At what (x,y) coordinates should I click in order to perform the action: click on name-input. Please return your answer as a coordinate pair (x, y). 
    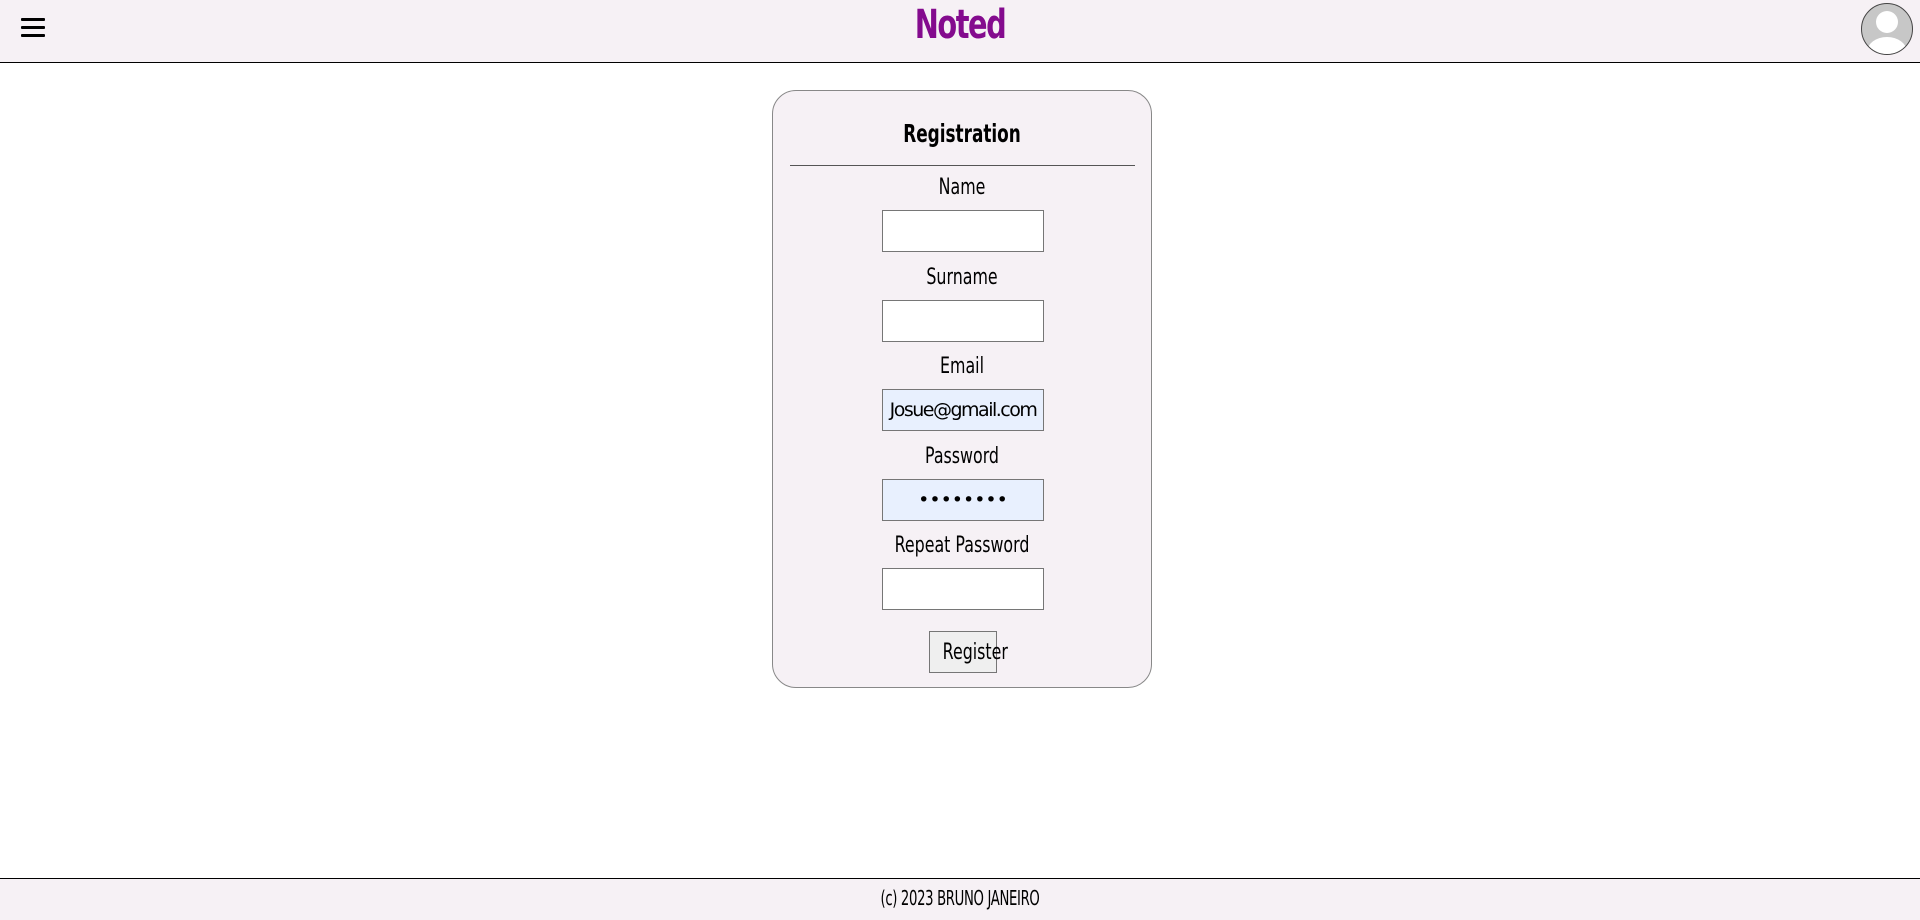
    Looking at the image, I should click on (963, 231).